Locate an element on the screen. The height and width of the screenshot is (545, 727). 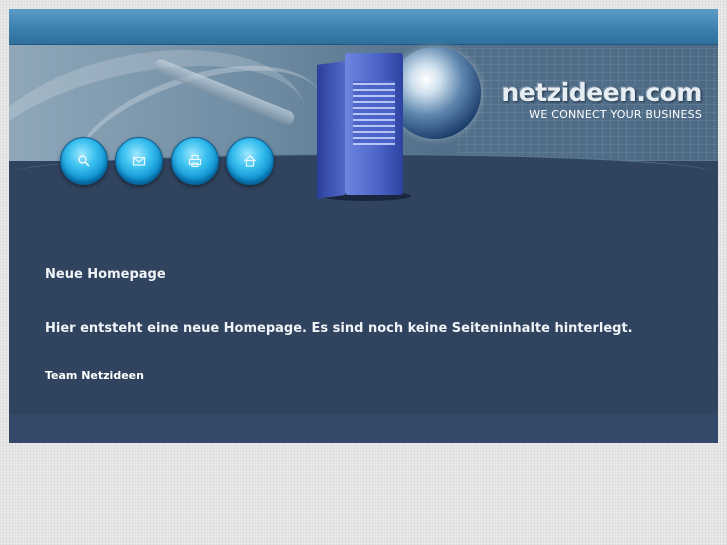
home-icon is located at coordinates (250, 161).